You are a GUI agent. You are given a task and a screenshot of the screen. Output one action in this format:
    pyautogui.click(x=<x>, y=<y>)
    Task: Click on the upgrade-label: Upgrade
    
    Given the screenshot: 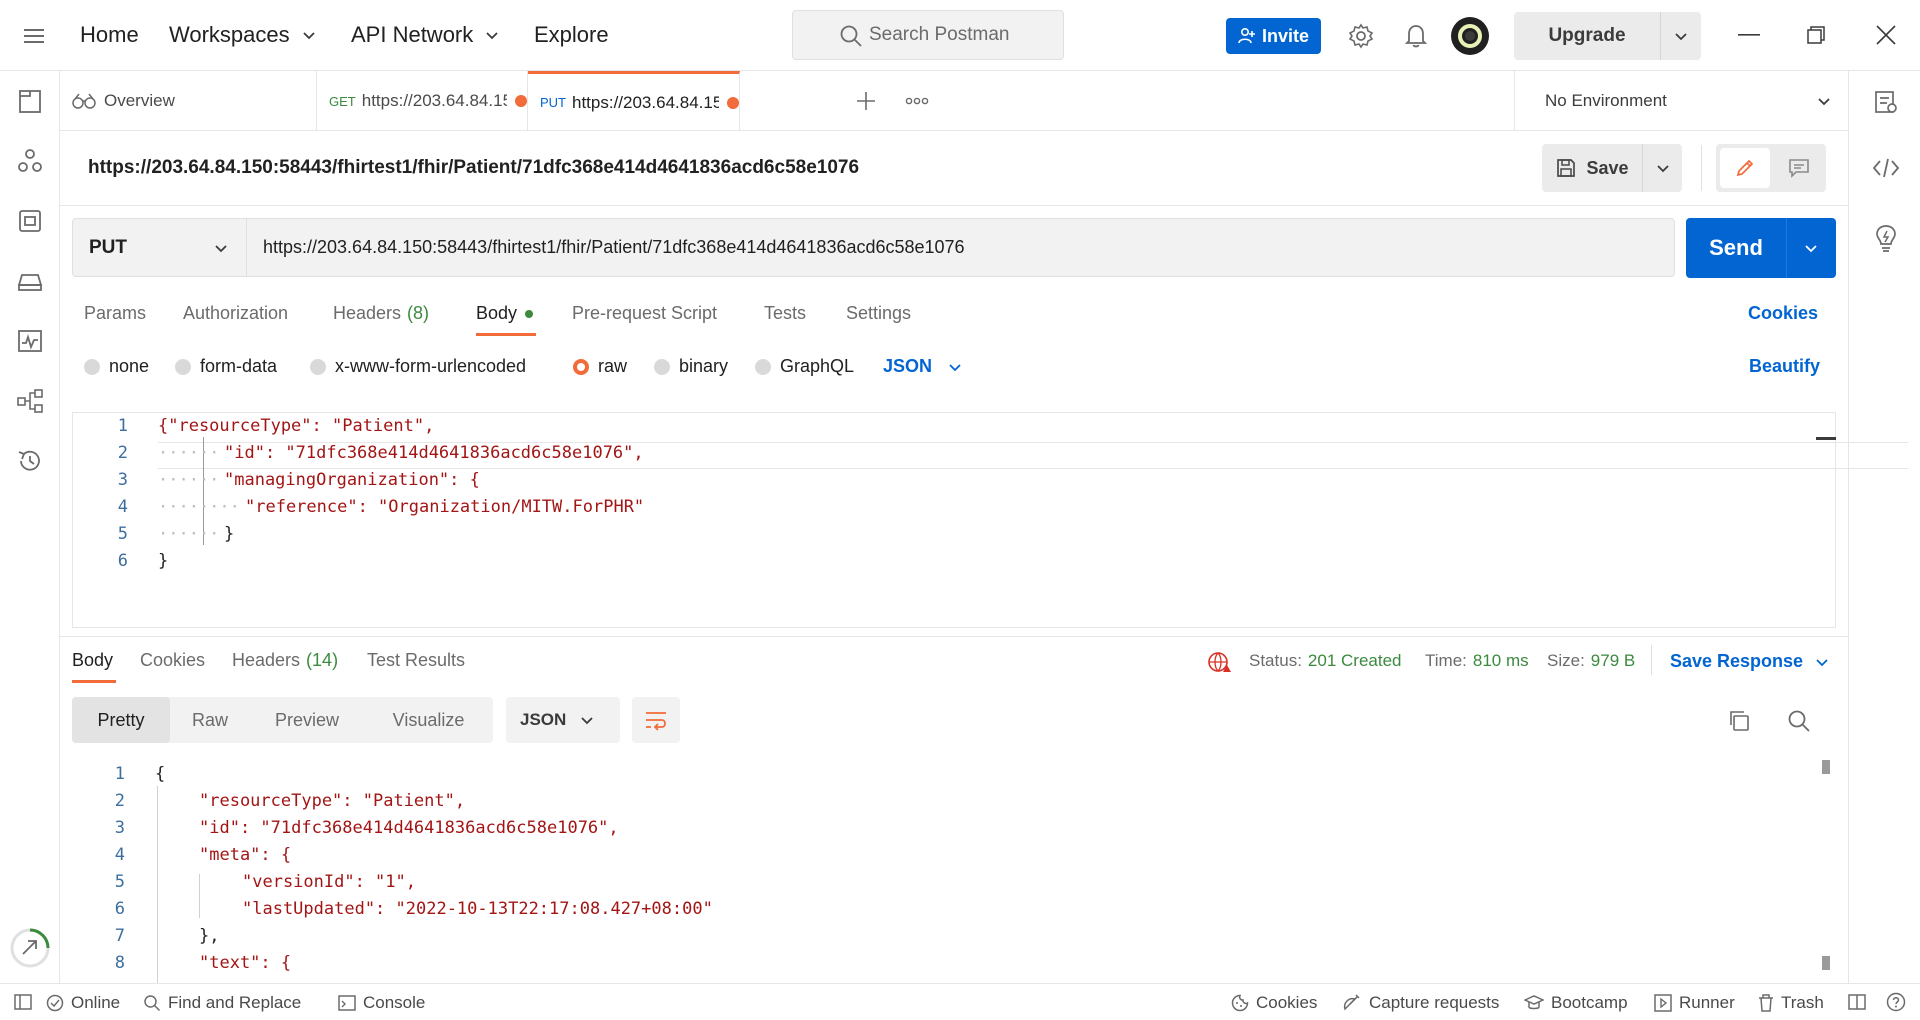 What is the action you would take?
    pyautogui.click(x=1587, y=35)
    